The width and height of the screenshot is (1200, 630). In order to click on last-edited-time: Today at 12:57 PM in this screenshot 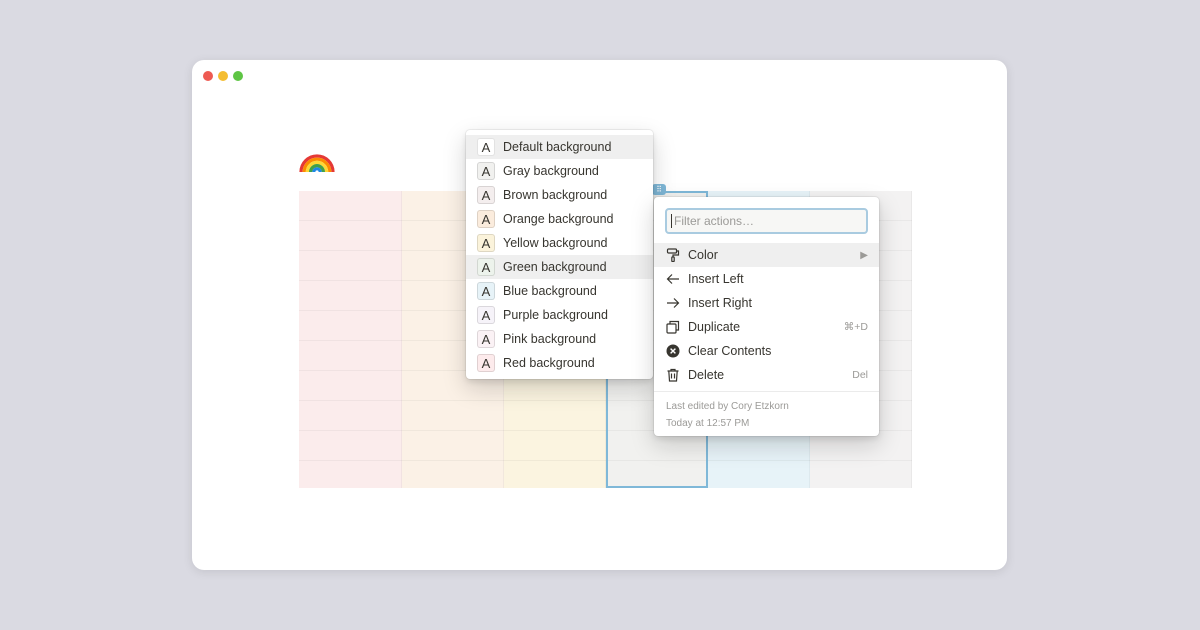, I will do `click(708, 423)`.